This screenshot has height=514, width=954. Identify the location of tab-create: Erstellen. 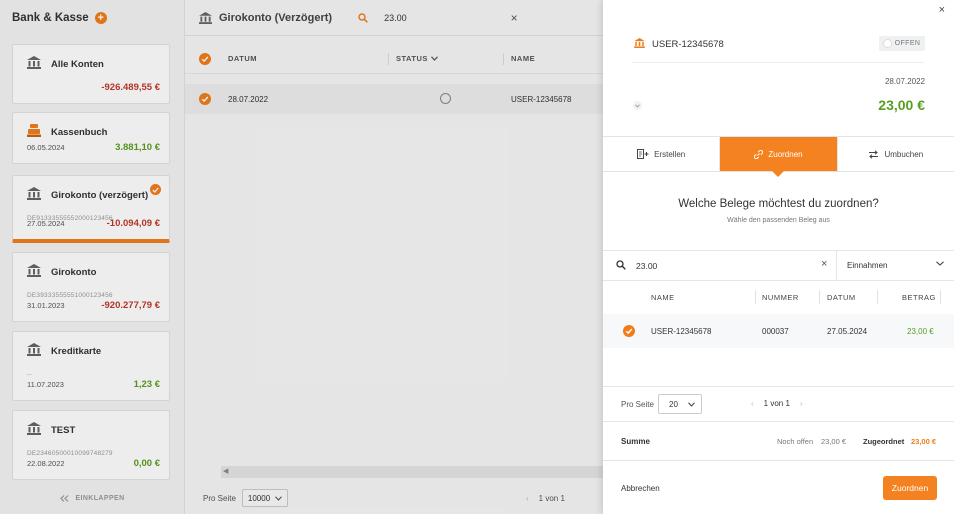
(662, 154).